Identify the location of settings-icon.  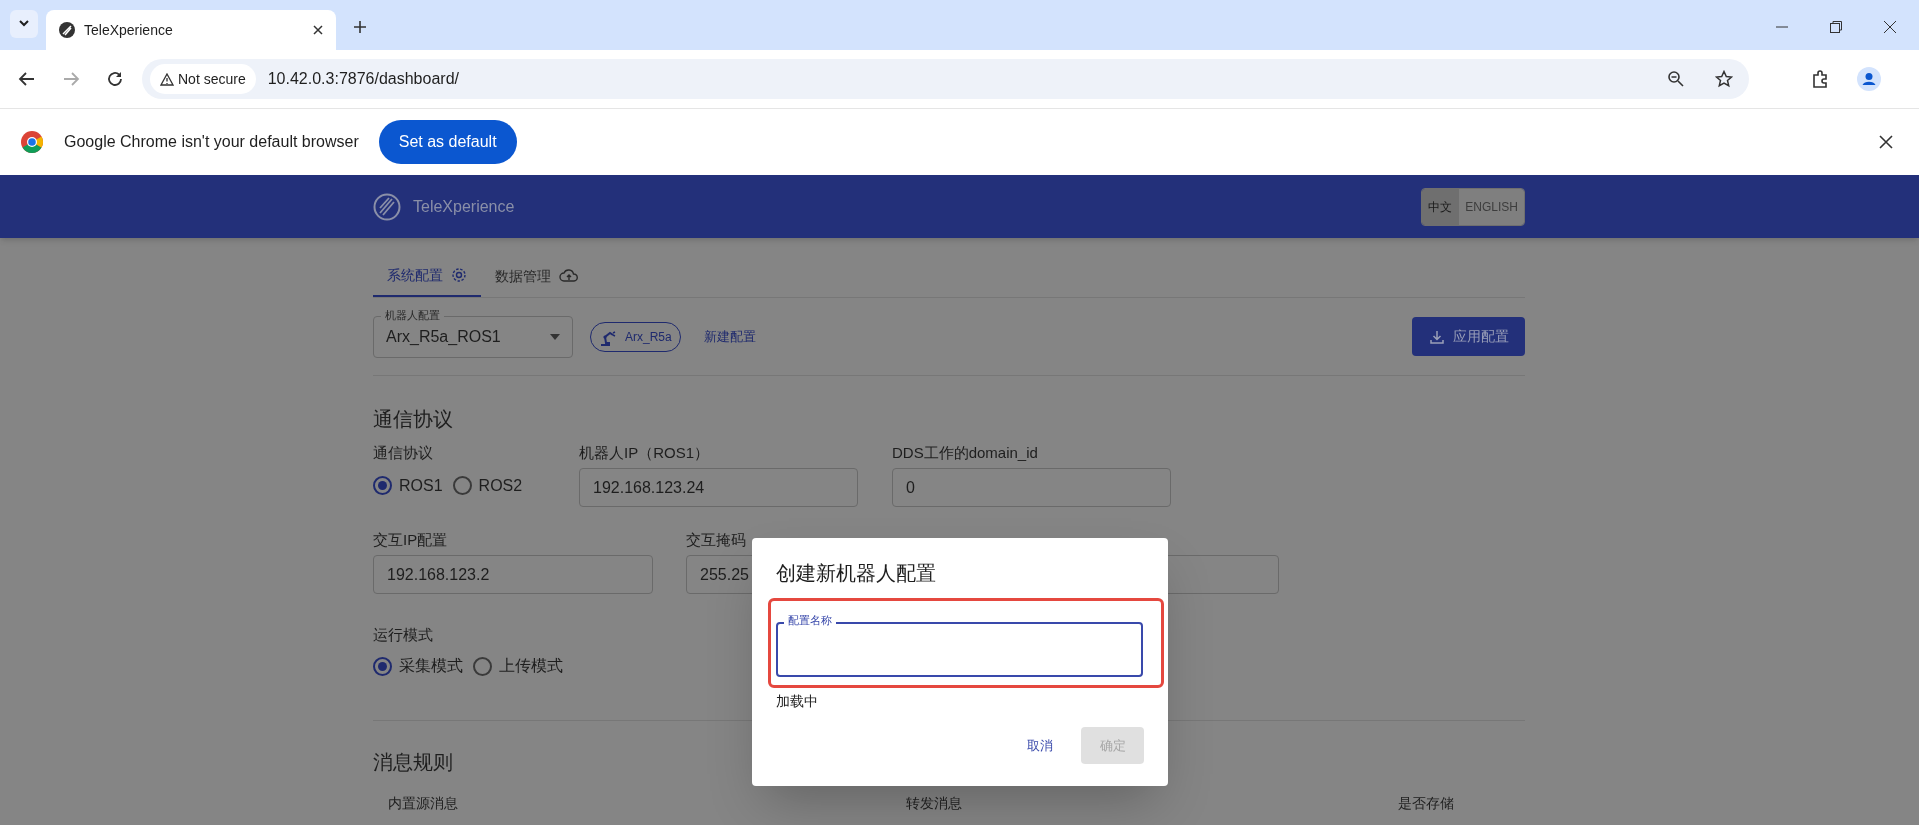
(459, 275).